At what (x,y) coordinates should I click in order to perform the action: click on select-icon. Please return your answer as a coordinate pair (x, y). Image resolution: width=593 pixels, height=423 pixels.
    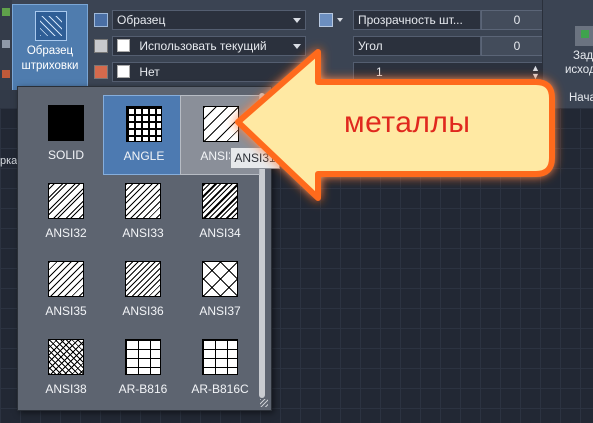
    Looking at the image, I should click on (6, 44).